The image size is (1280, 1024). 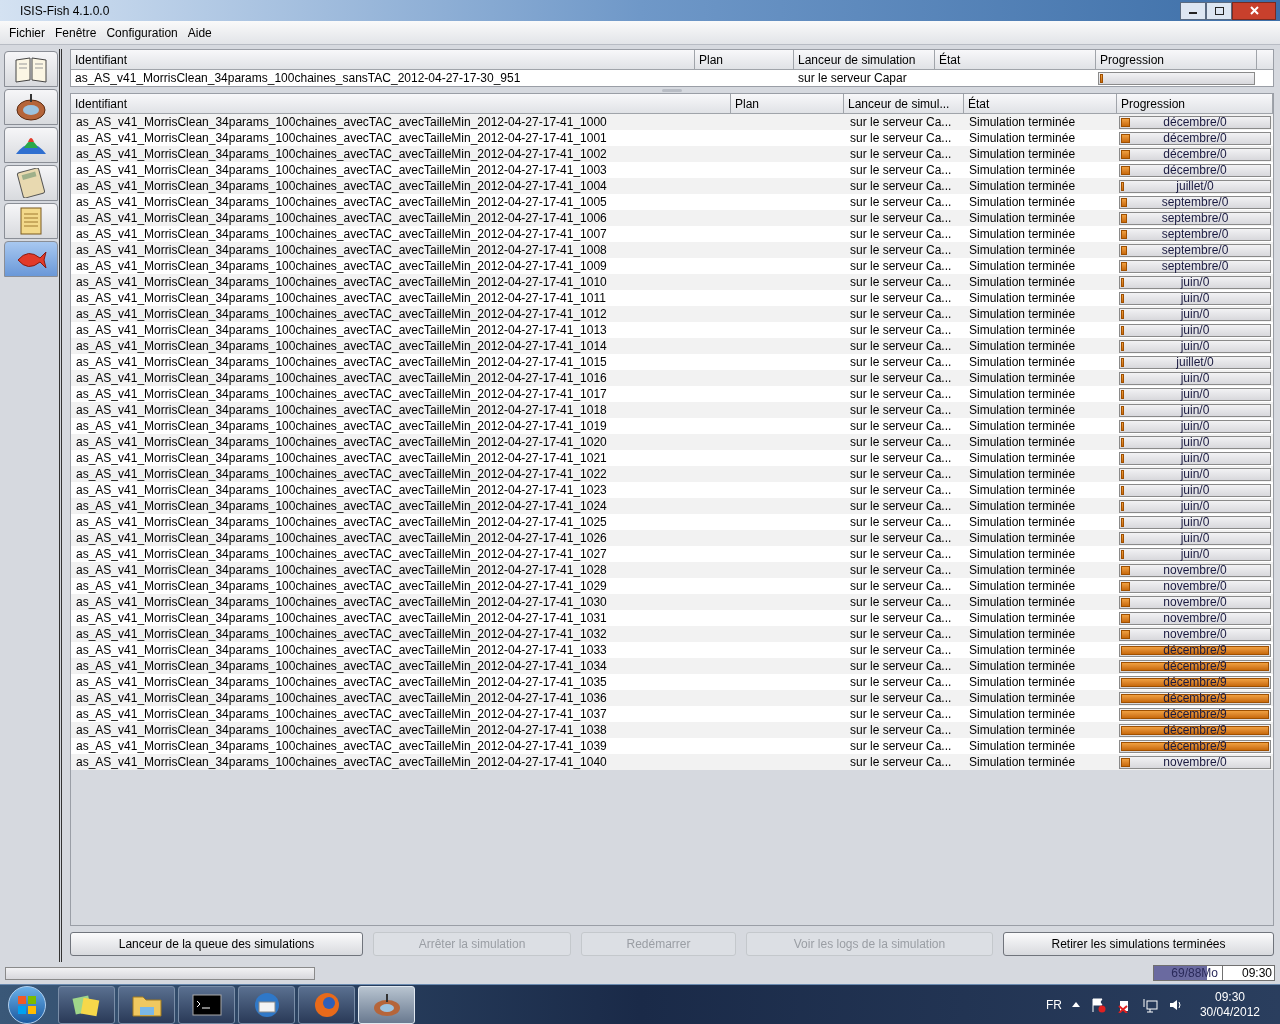 What do you see at coordinates (65, 11) in the screenshot?
I see `window-title: ISIS-Fish 4.1.0.0` at bounding box center [65, 11].